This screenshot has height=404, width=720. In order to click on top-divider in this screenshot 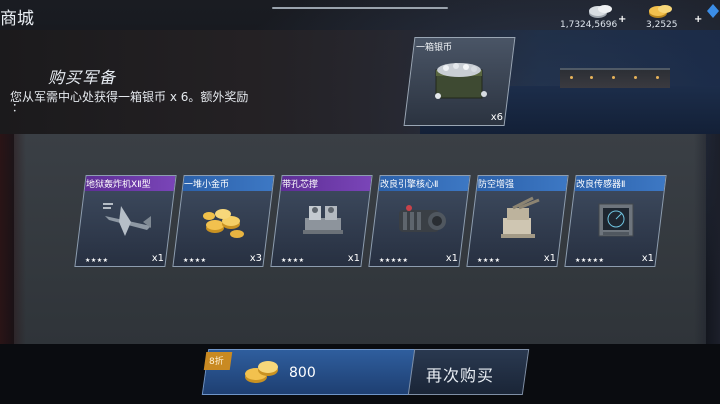, I will do `click(360, 8)`.